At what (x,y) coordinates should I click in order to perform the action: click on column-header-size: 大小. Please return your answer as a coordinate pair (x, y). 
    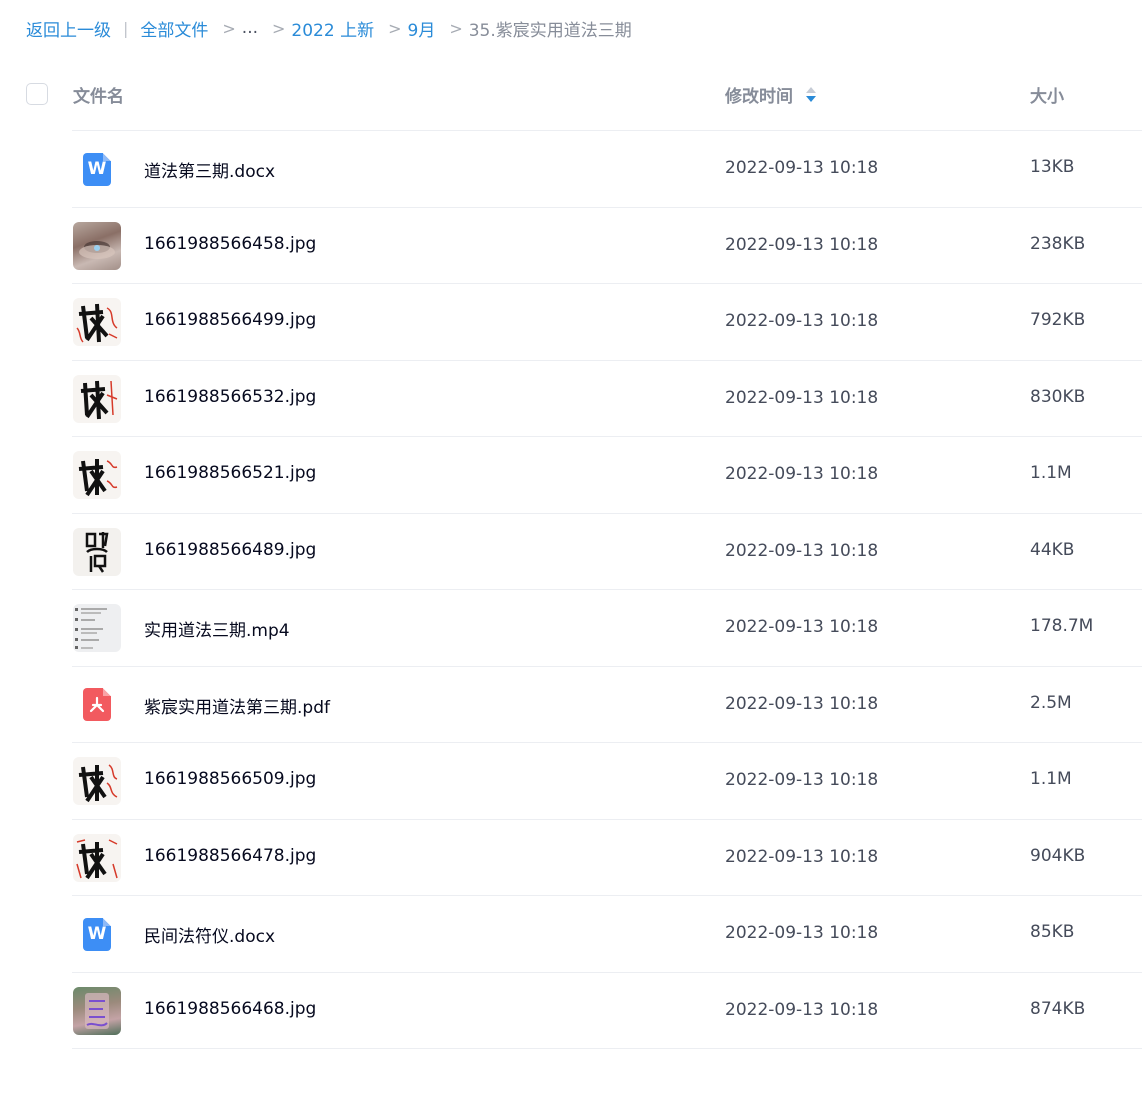
    Looking at the image, I should click on (1047, 94).